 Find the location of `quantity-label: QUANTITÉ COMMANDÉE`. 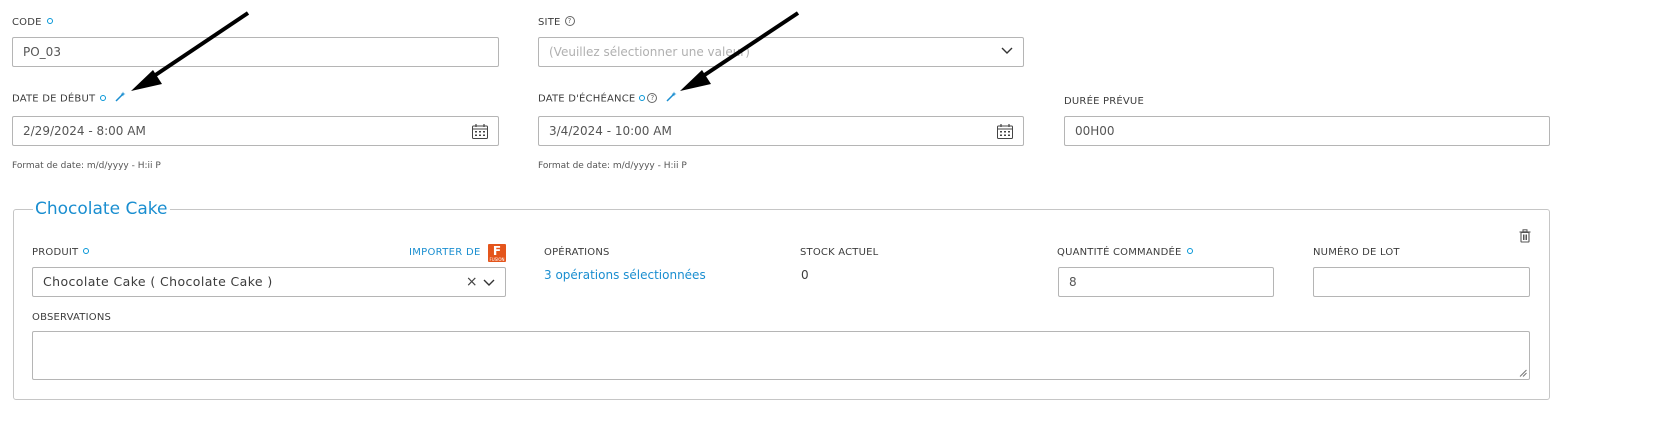

quantity-label: QUANTITÉ COMMANDÉE is located at coordinates (1125, 252).